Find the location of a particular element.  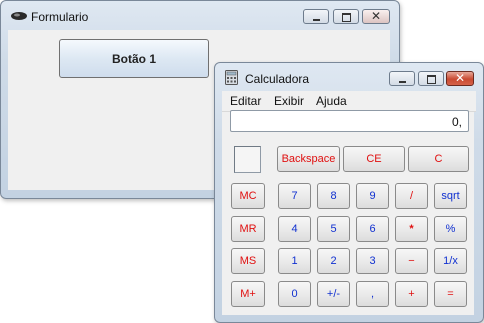

formulario-titlebar: Formulario ✕ is located at coordinates (200, 16).